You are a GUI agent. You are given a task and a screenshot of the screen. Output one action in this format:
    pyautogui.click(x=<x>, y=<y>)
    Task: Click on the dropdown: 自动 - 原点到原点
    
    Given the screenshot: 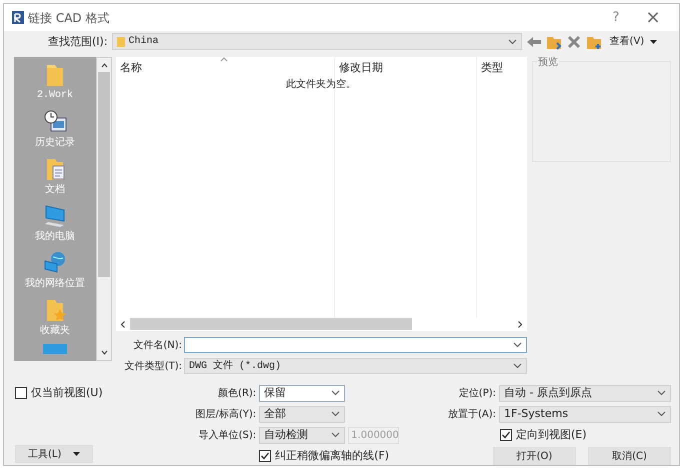 What is the action you would take?
    pyautogui.click(x=585, y=393)
    